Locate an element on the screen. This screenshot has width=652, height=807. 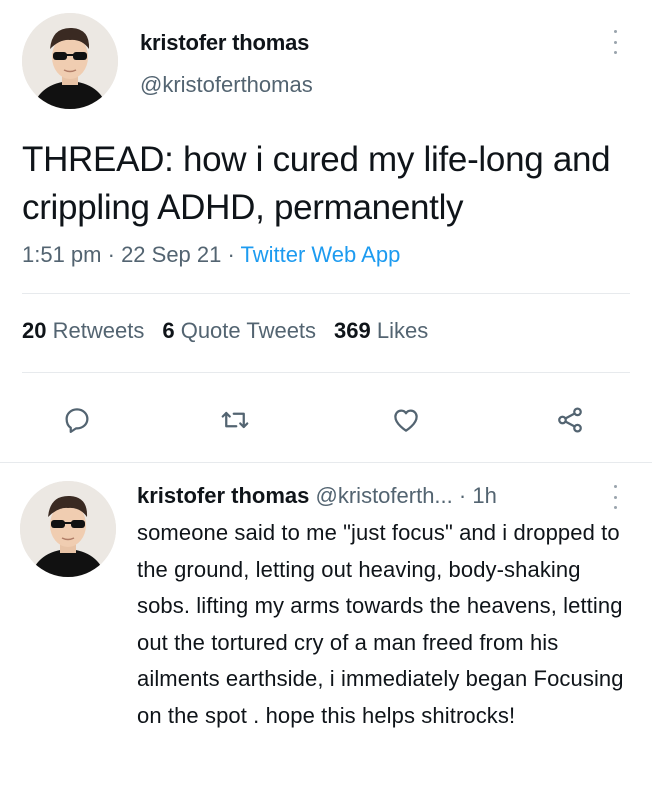
retweet-icon is located at coordinates (235, 420).